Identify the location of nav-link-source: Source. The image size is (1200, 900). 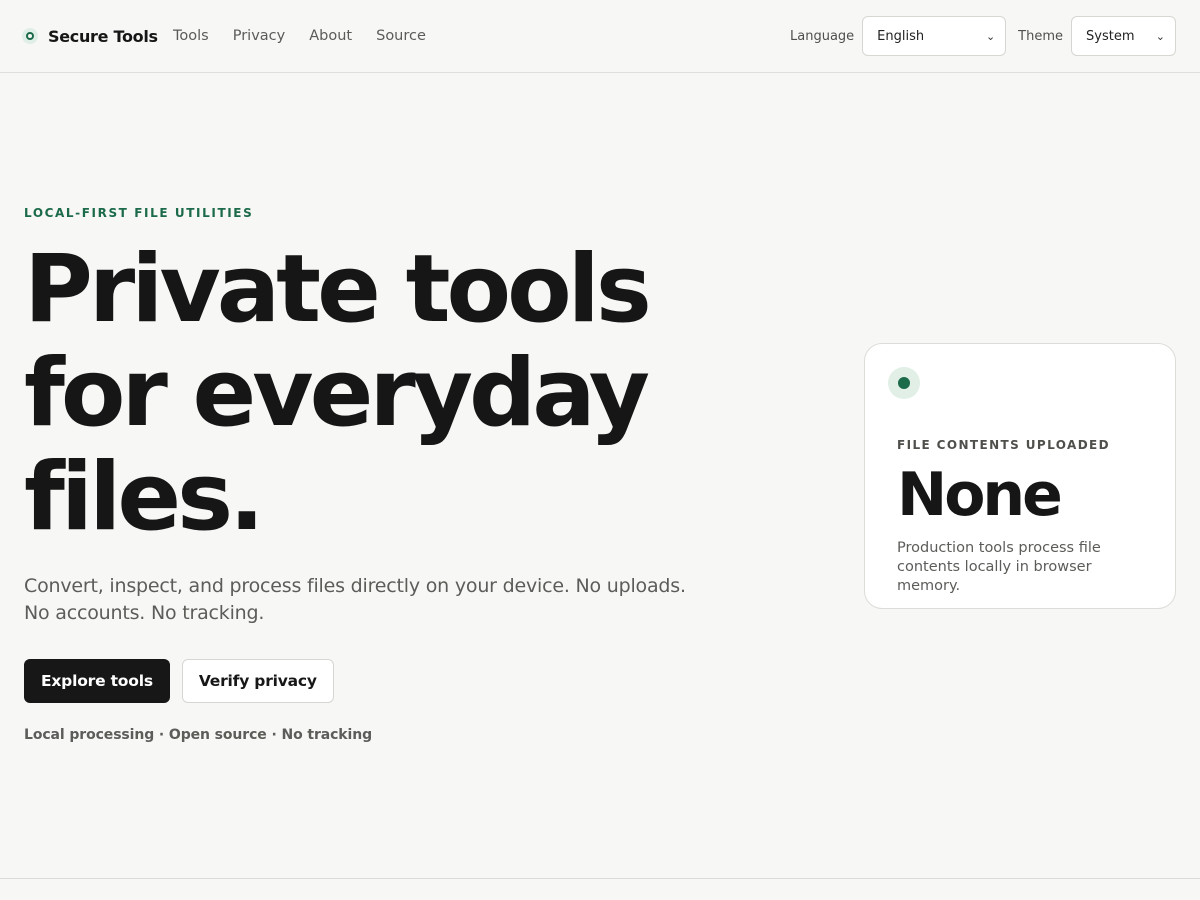
(401, 36).